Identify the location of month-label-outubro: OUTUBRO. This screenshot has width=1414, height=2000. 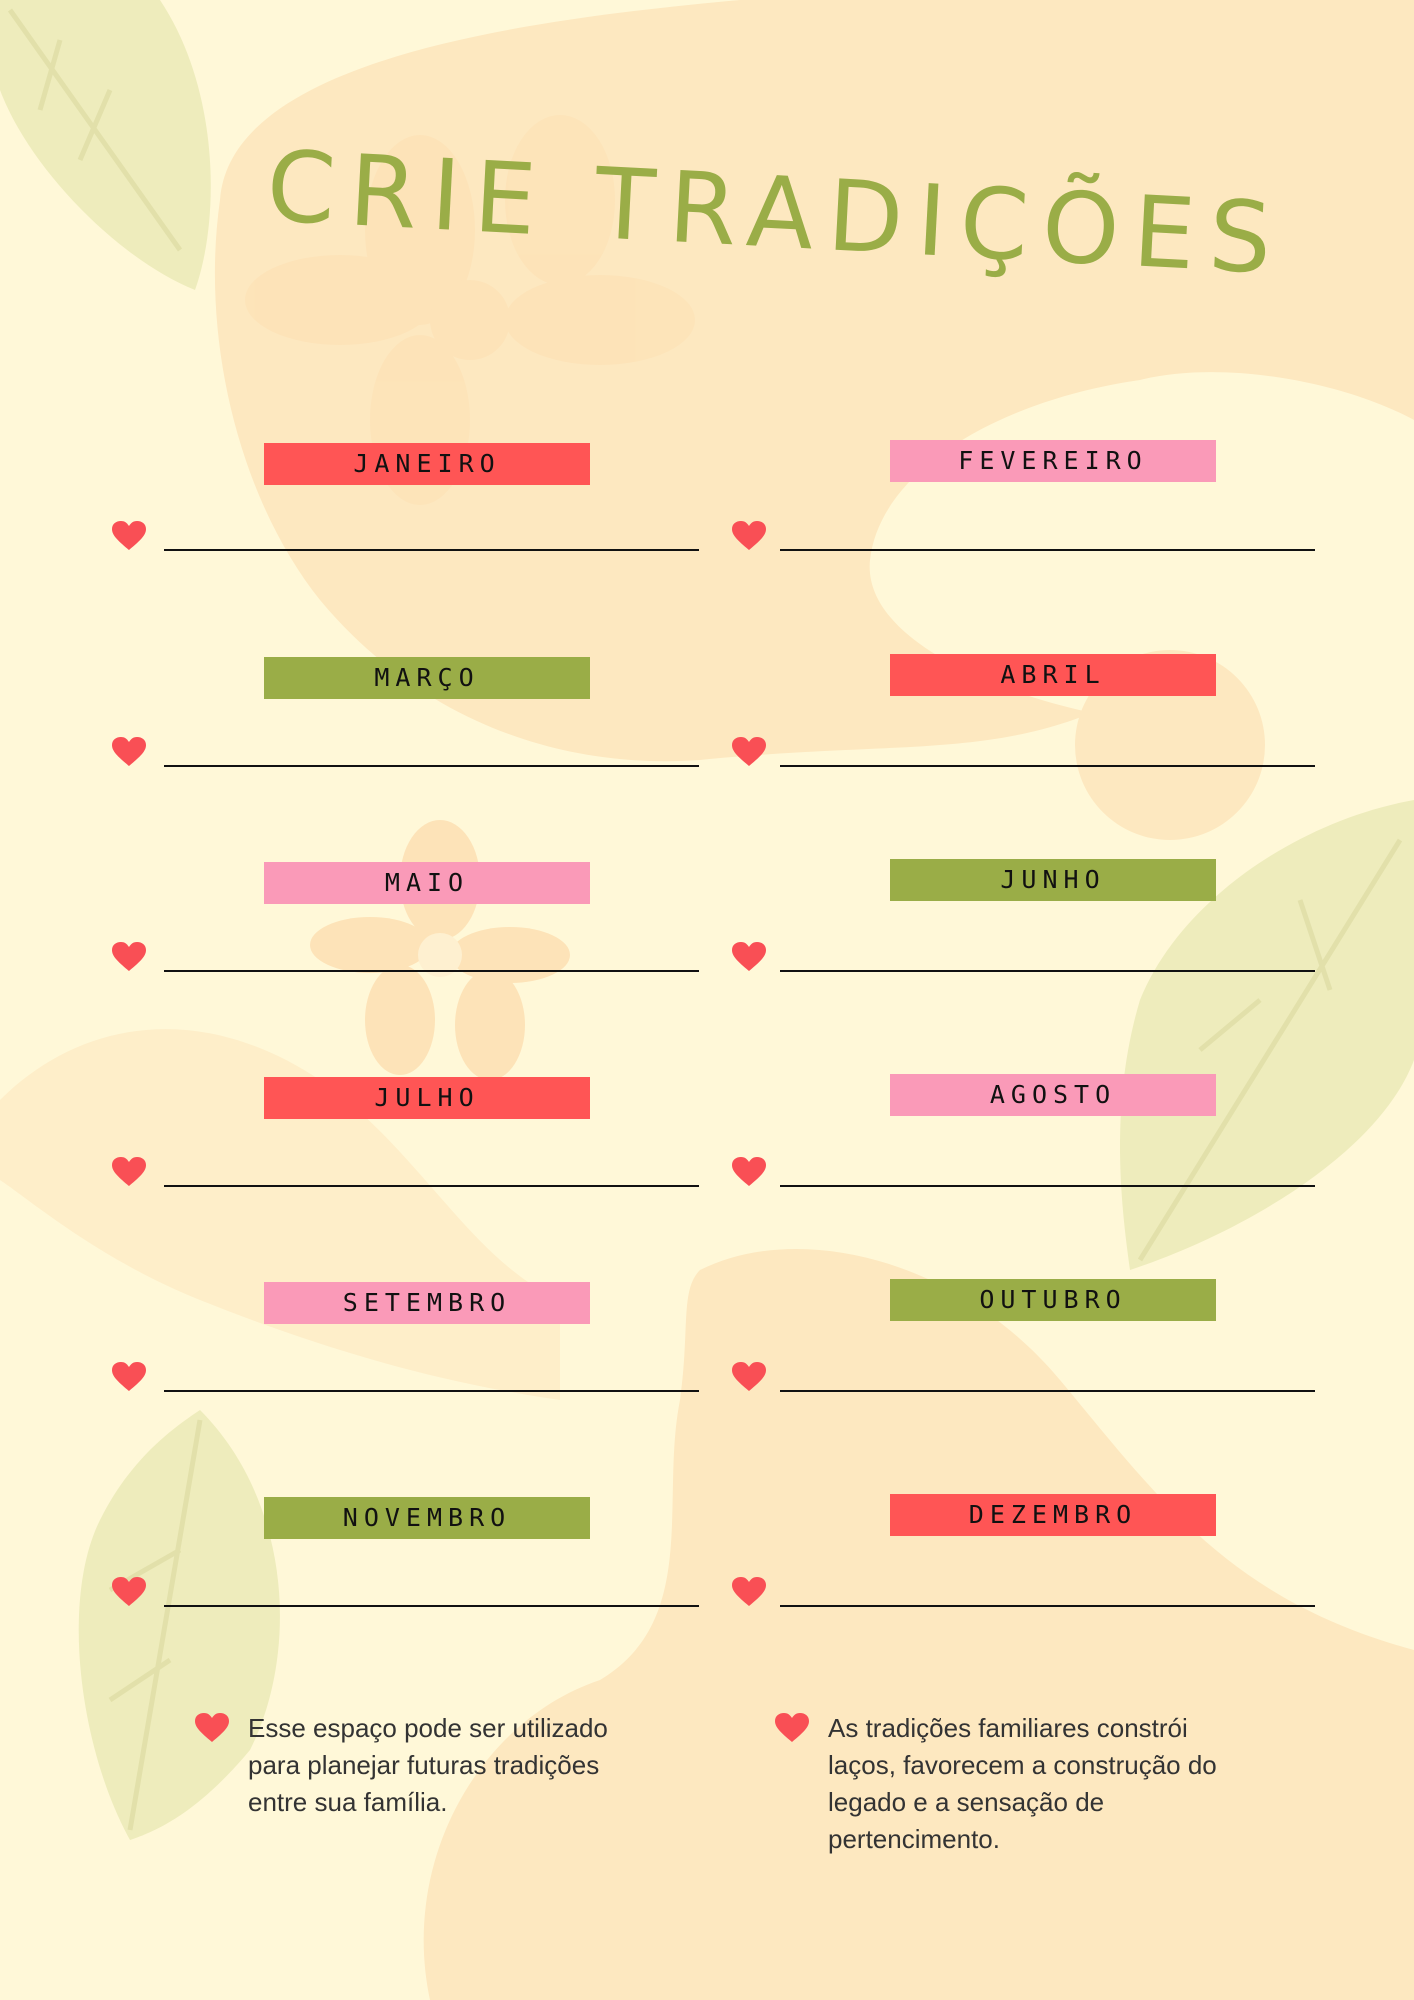
(1053, 1300).